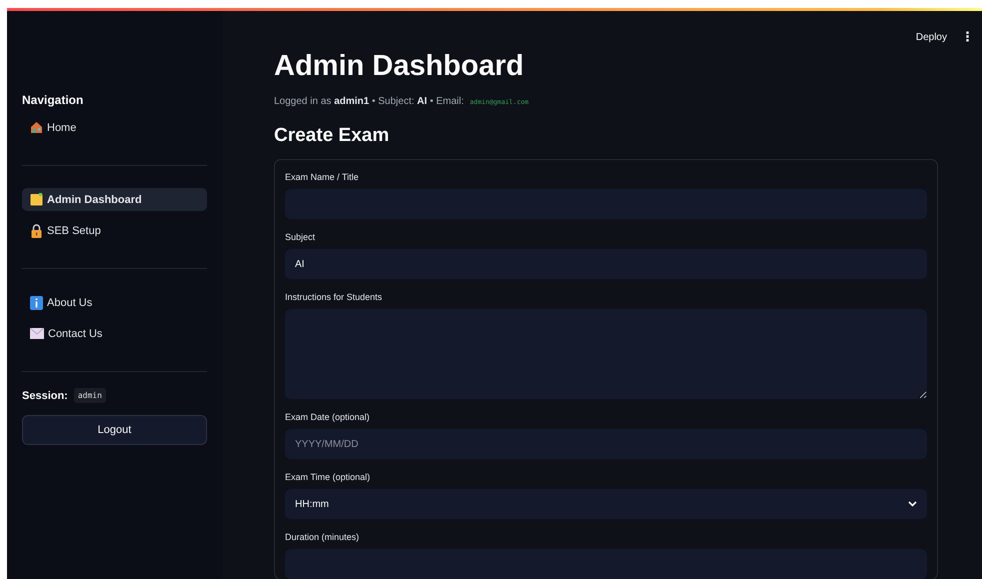 This screenshot has width=982, height=579. What do you see at coordinates (114, 199) in the screenshot?
I see `nav-item: Admin Dashboard` at bounding box center [114, 199].